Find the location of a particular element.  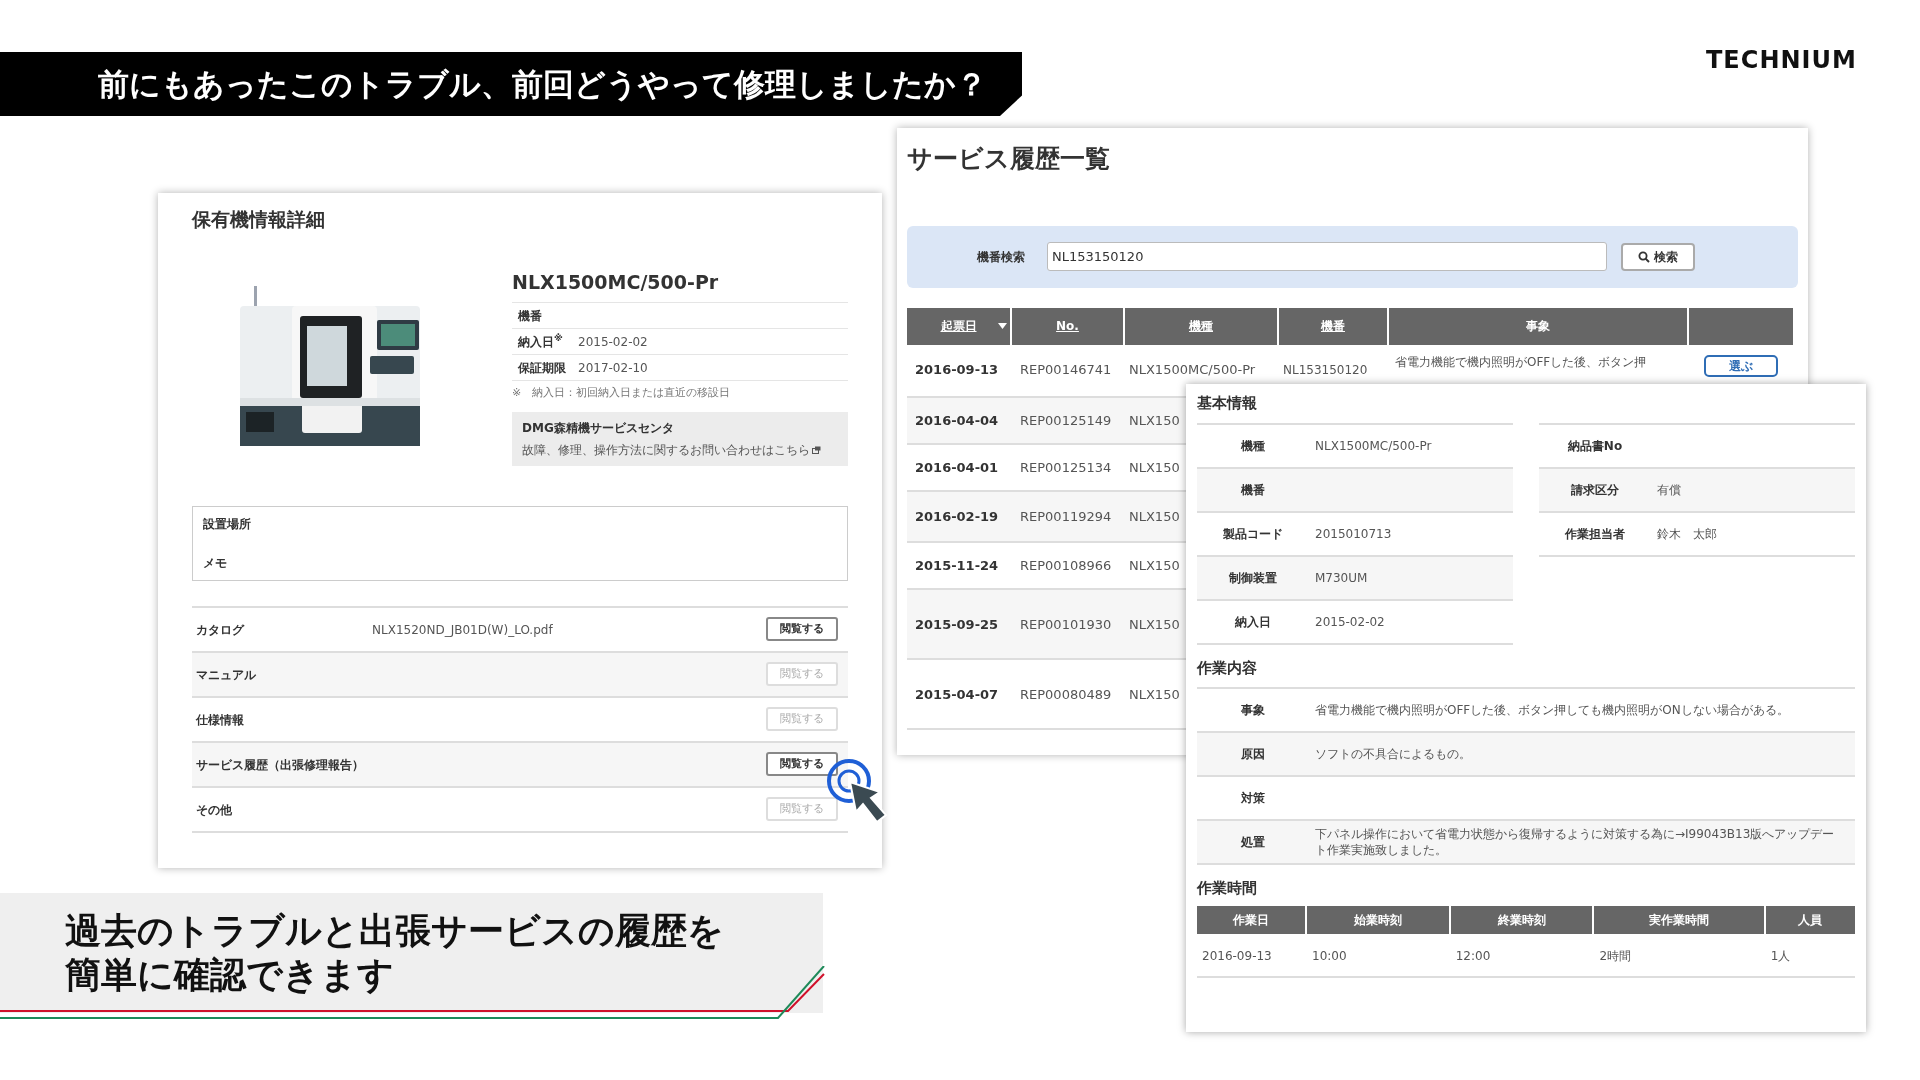

date-cell: 2015-04-07 is located at coordinates (957, 694).